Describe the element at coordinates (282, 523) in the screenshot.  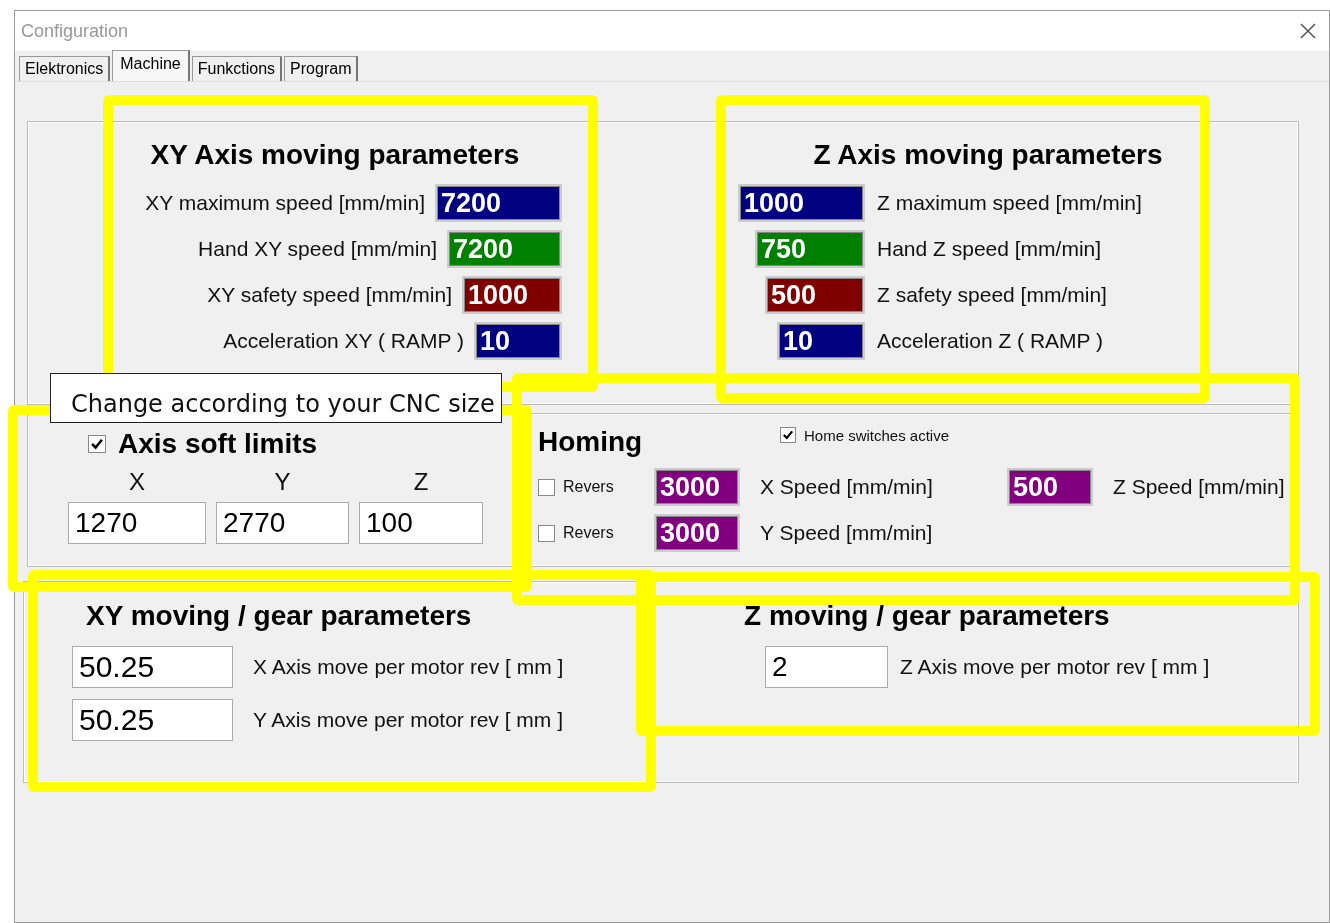
I see `limit-field: 2770` at that location.